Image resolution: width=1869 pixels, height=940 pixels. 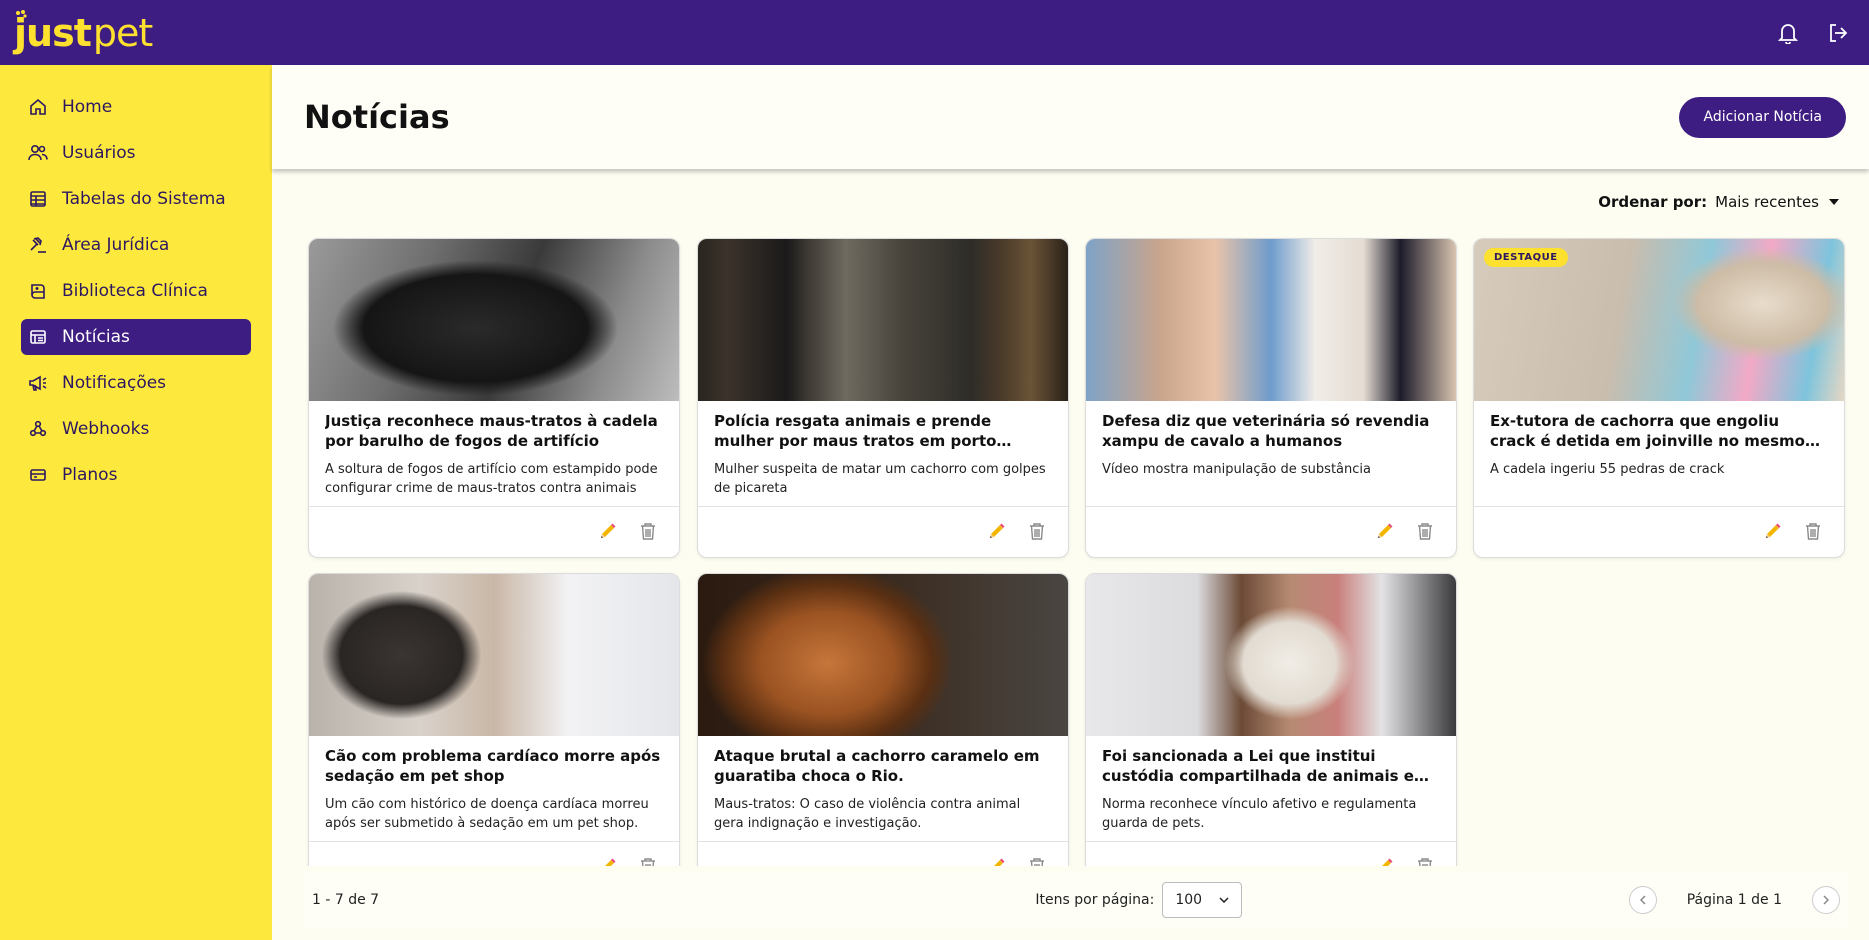 What do you see at coordinates (144, 199) in the screenshot?
I see `sidebar-item-label: Tabelas do Sistema` at bounding box center [144, 199].